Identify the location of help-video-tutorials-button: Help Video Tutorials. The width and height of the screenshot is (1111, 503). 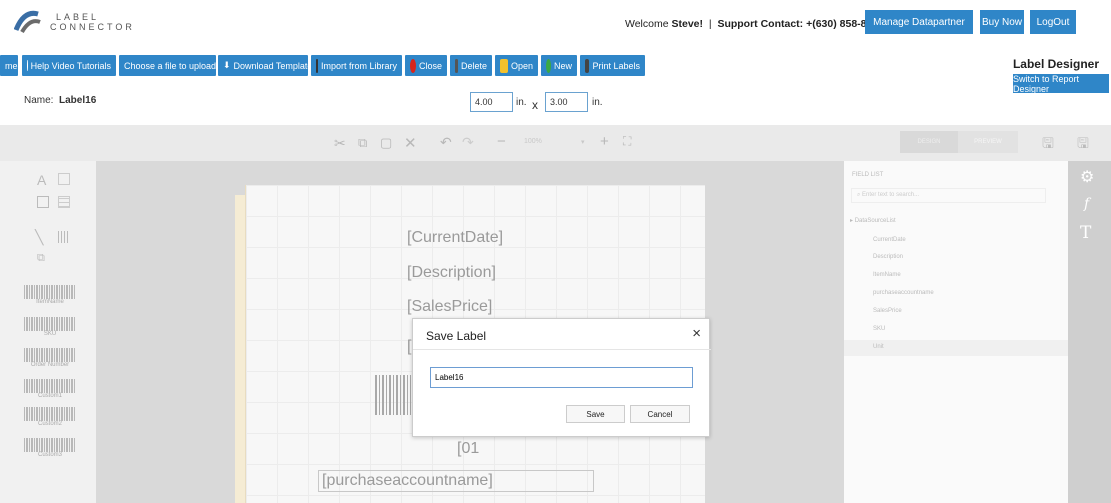
(69, 65).